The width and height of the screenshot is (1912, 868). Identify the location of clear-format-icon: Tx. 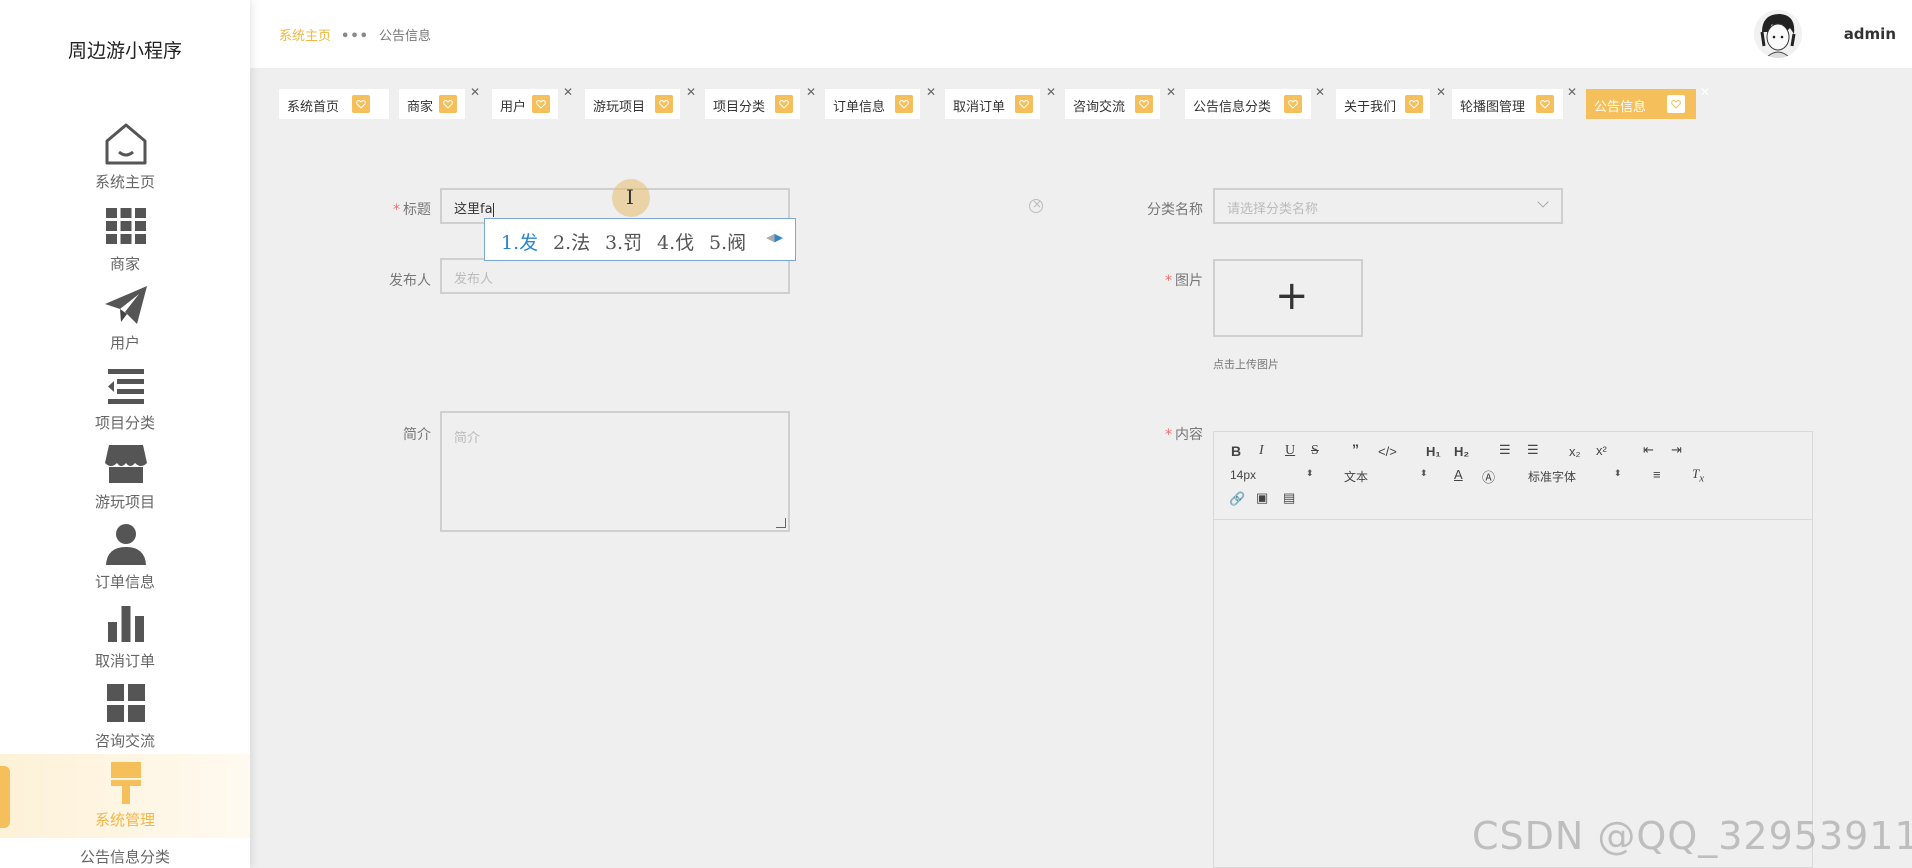
(1698, 475).